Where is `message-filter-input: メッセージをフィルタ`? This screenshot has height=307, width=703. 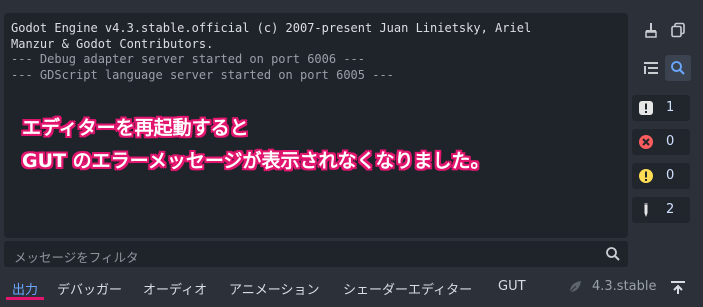
message-filter-input: メッセージをフィルタ is located at coordinates (316, 254).